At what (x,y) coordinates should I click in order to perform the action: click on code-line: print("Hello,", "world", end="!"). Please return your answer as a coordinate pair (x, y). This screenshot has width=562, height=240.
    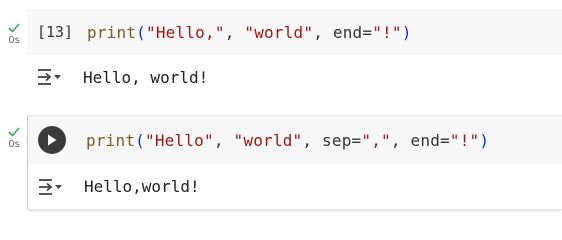
    Looking at the image, I should click on (249, 32).